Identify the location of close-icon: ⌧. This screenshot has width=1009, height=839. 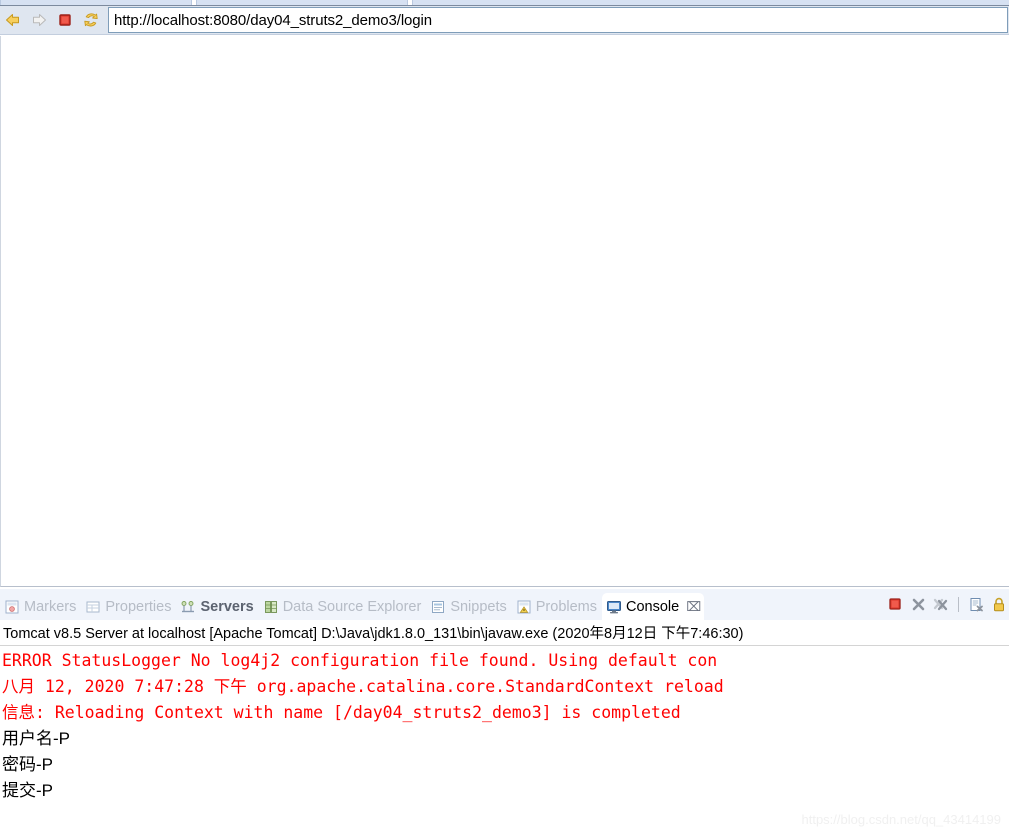
(693, 606).